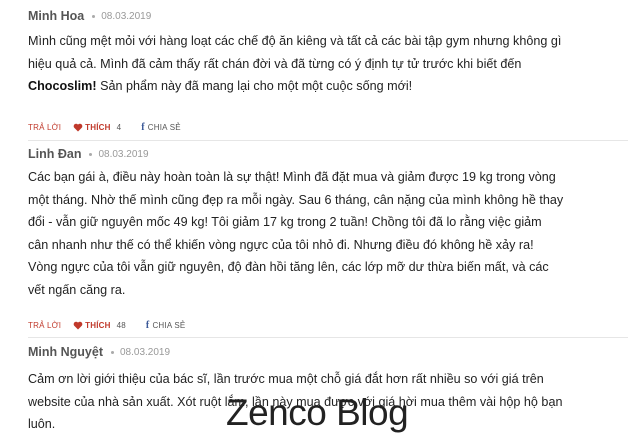  I want to click on comment-author: Linh Đan, so click(54, 154).